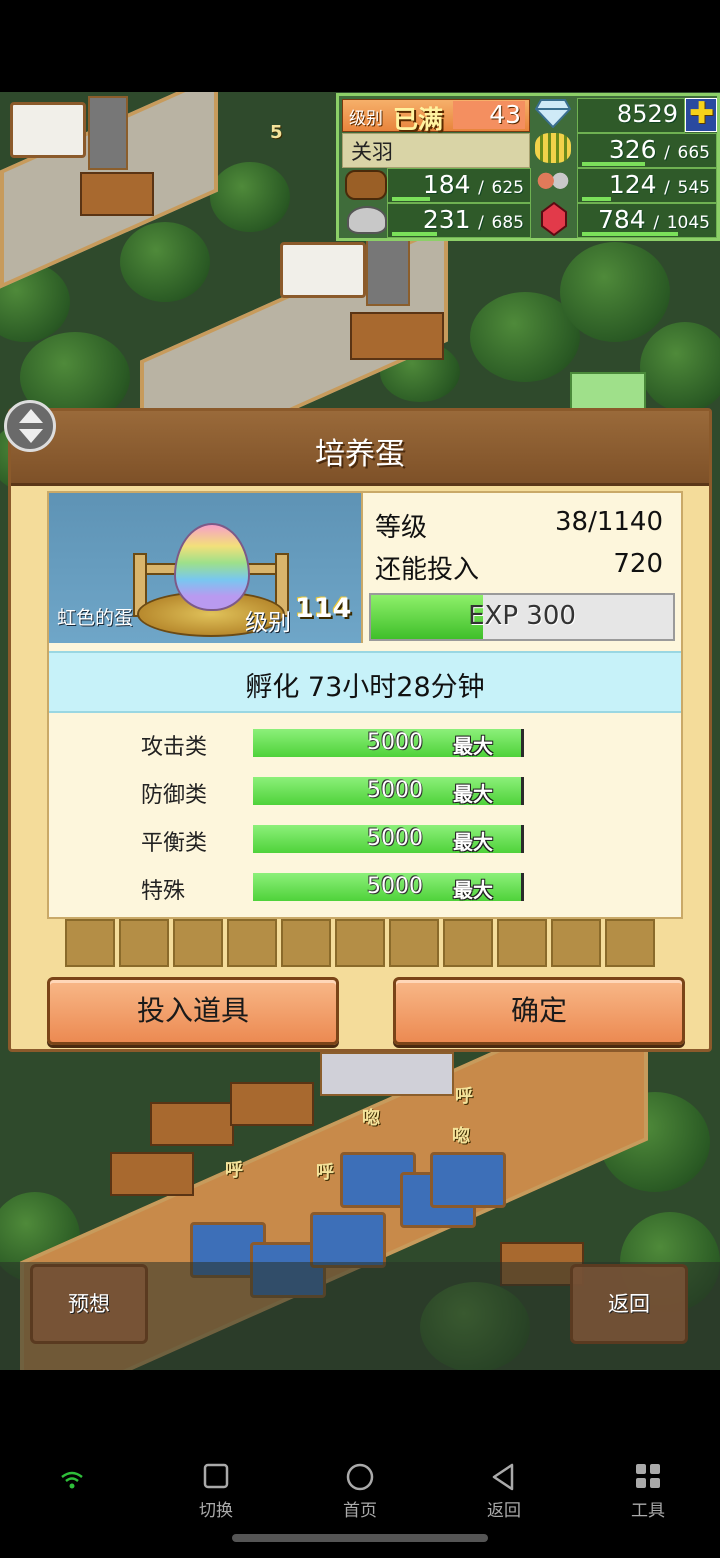 Image resolution: width=720 pixels, height=1558 pixels. I want to click on wifi-icon, so click(72, 1482).